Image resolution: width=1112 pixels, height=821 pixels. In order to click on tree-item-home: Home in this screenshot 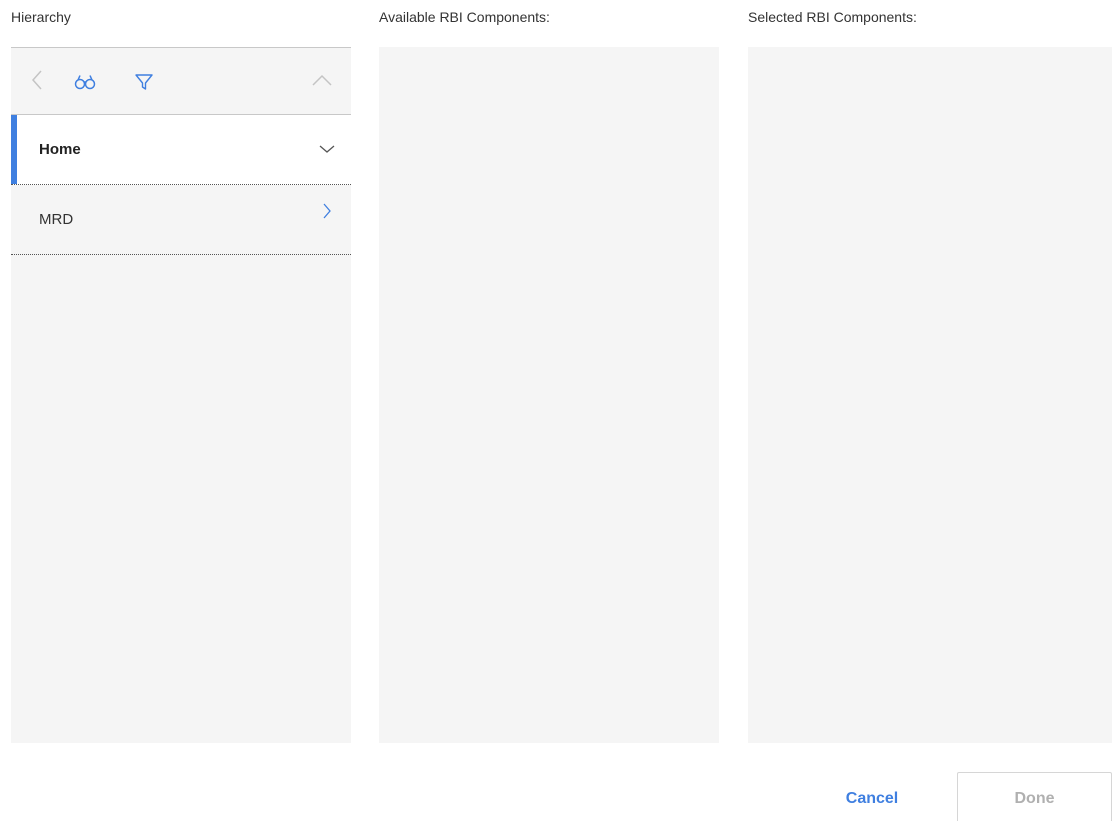, I will do `click(181, 150)`.